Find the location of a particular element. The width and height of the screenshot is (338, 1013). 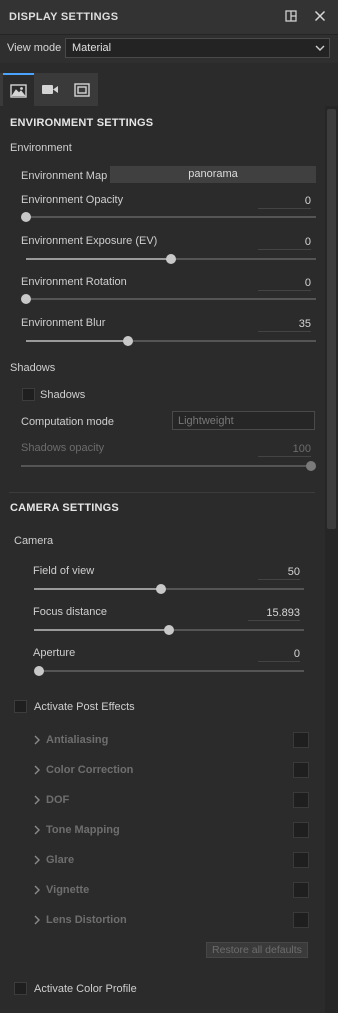

field-of-view-slider is located at coordinates (169, 589).